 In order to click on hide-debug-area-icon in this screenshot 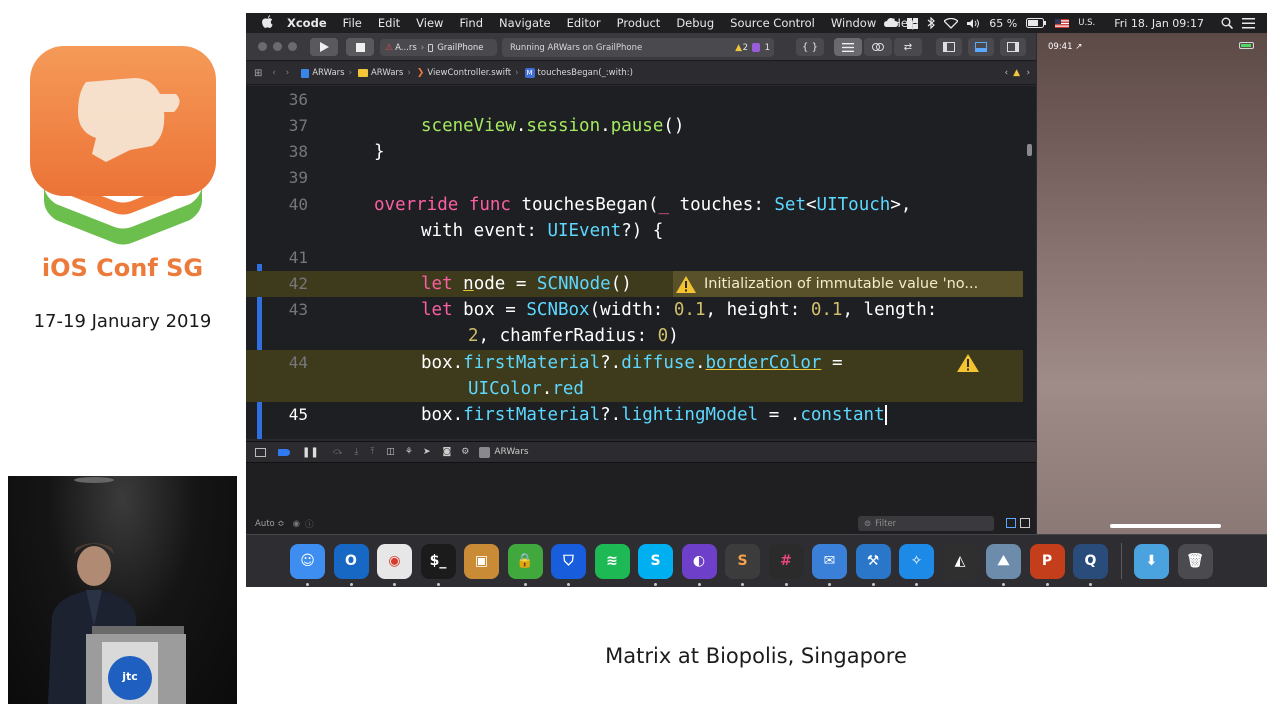, I will do `click(260, 452)`.